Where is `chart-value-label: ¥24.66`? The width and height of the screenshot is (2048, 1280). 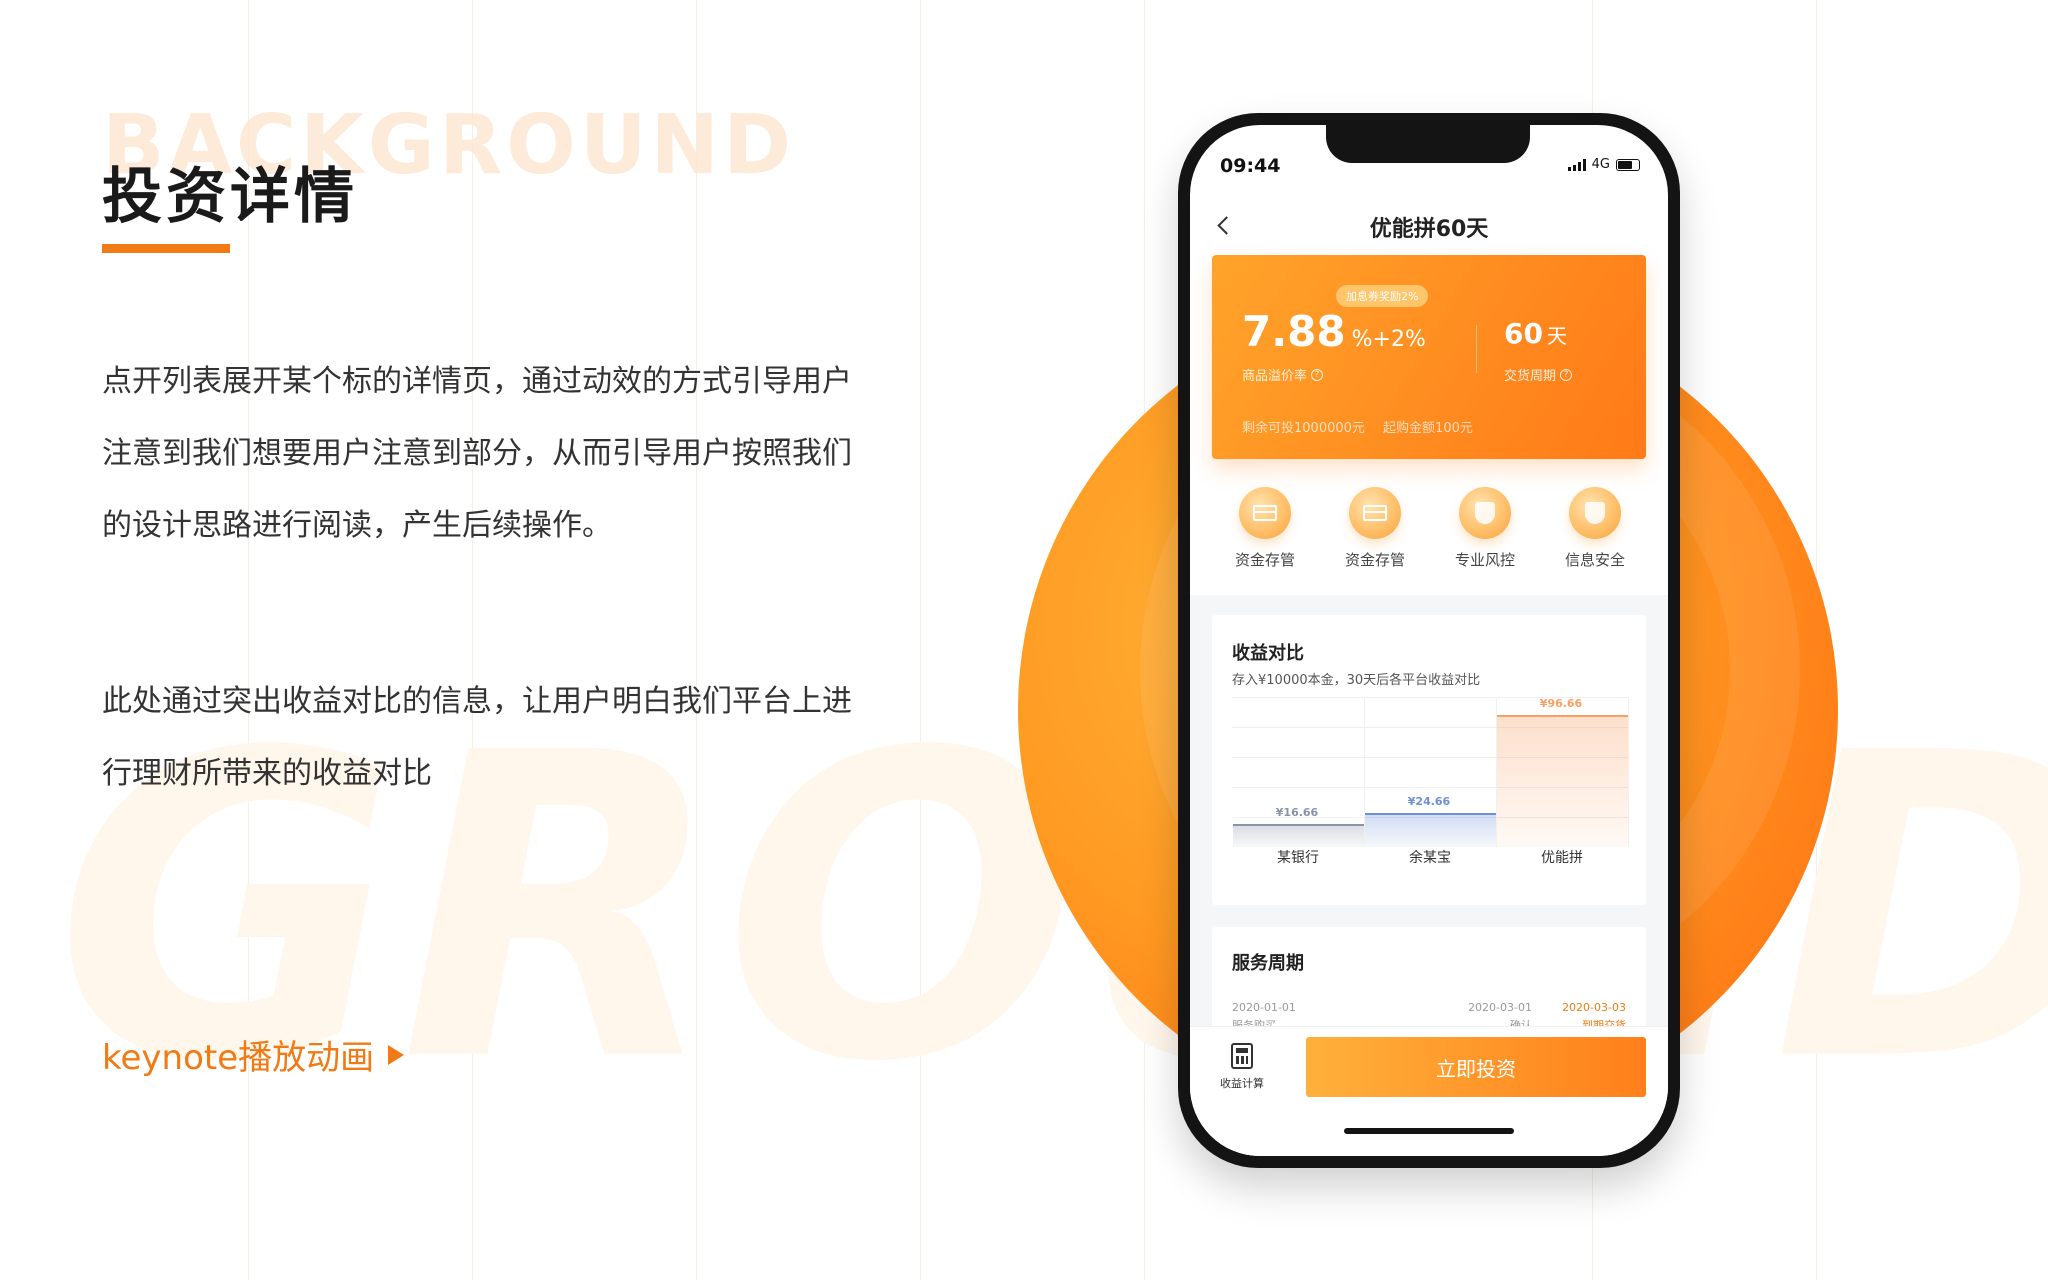
chart-value-label: ¥24.66 is located at coordinates (1429, 802).